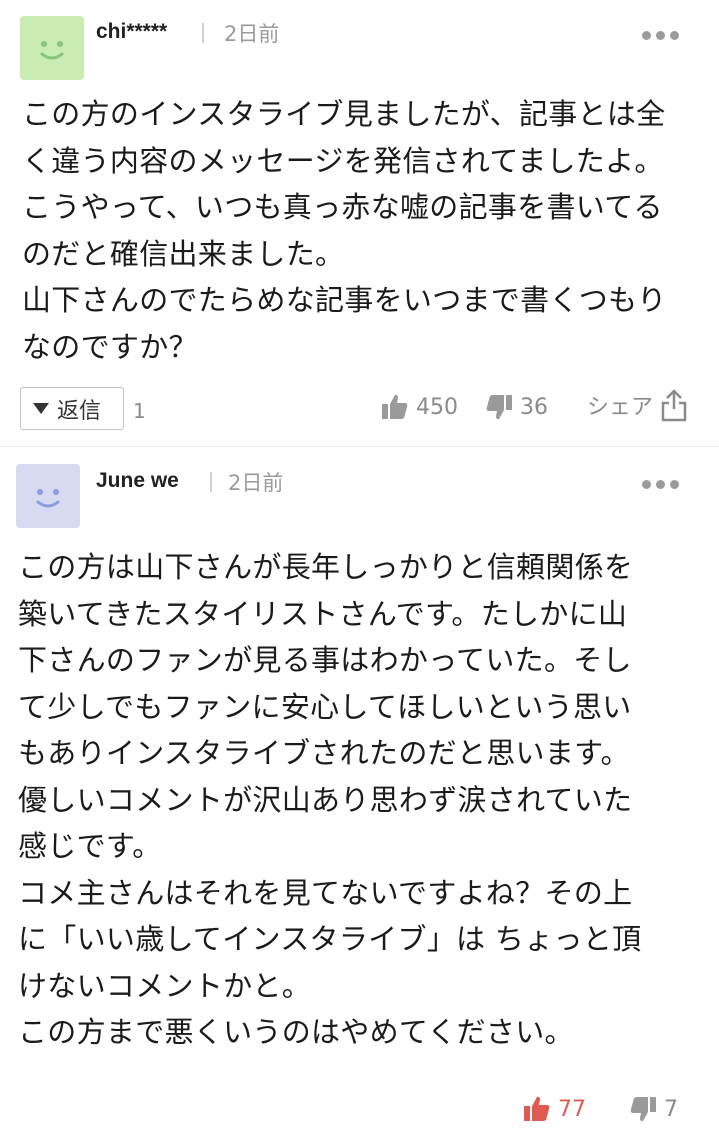  I want to click on author-name: June we, so click(137, 481).